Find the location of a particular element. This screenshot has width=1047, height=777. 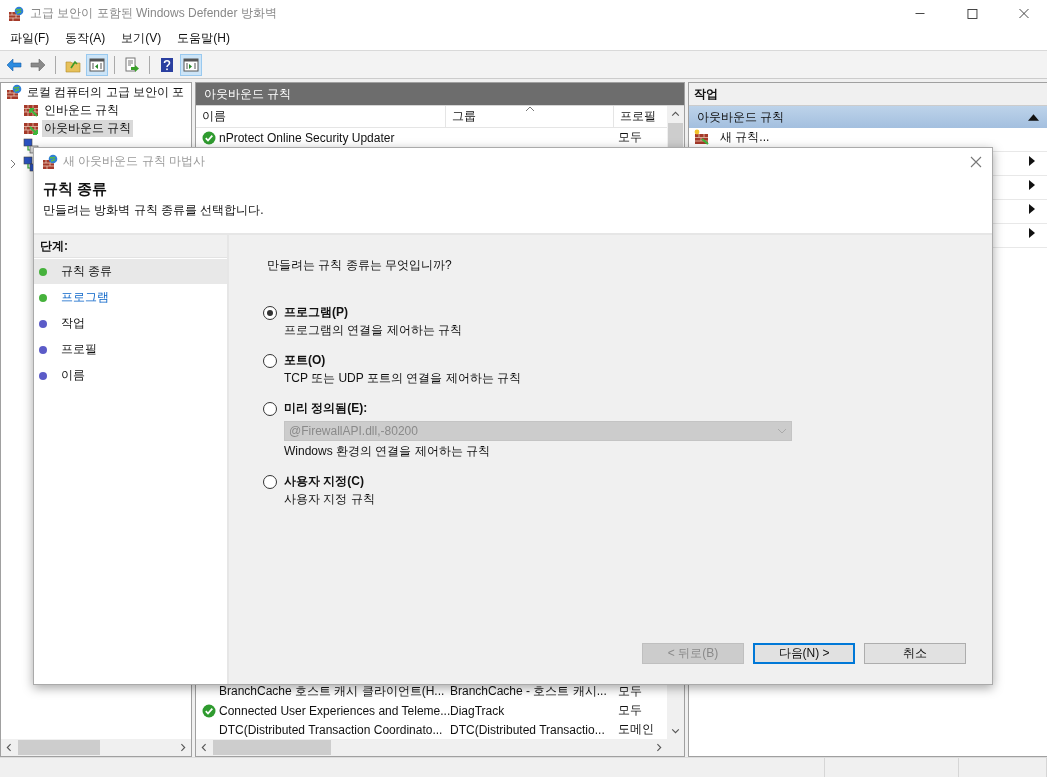

steps-header: 단계: is located at coordinates (130, 246).